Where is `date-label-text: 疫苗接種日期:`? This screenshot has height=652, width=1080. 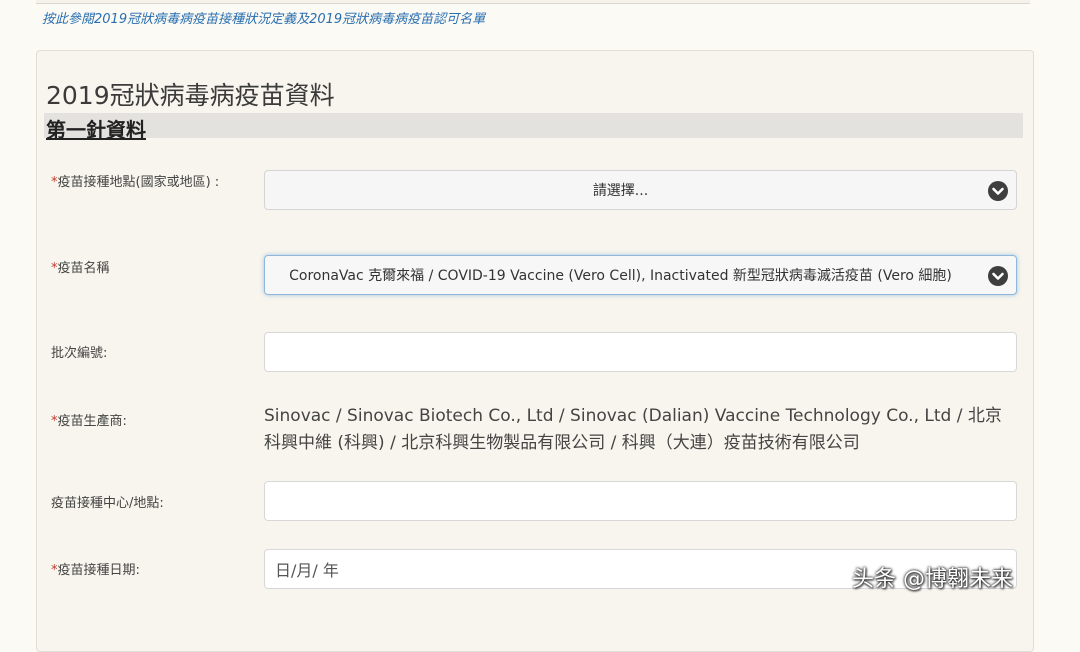 date-label-text: 疫苗接種日期: is located at coordinates (98, 570).